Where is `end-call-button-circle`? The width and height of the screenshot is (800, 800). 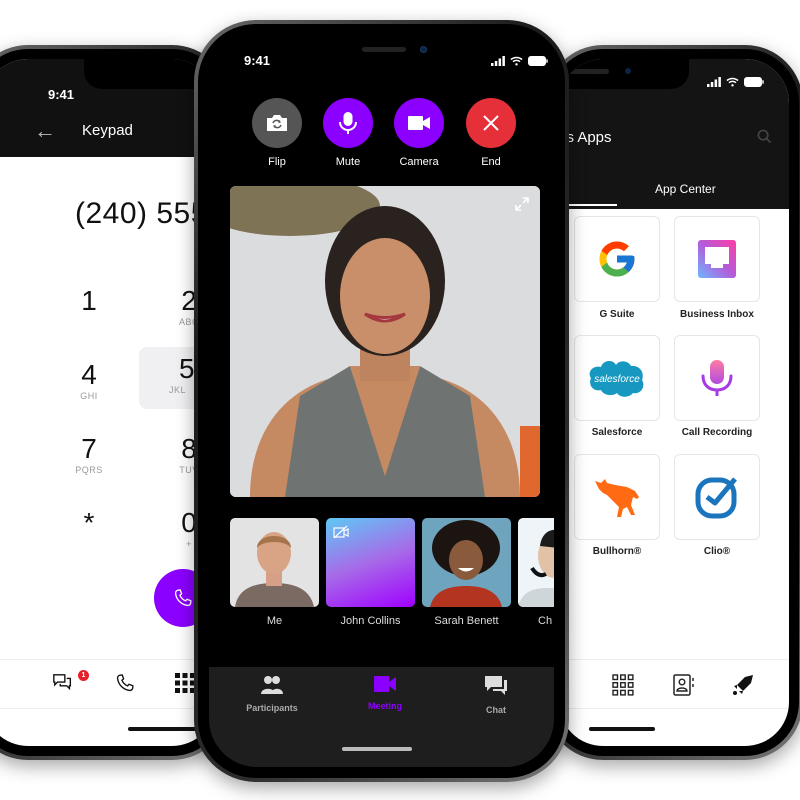
end-call-button-circle is located at coordinates (491, 123).